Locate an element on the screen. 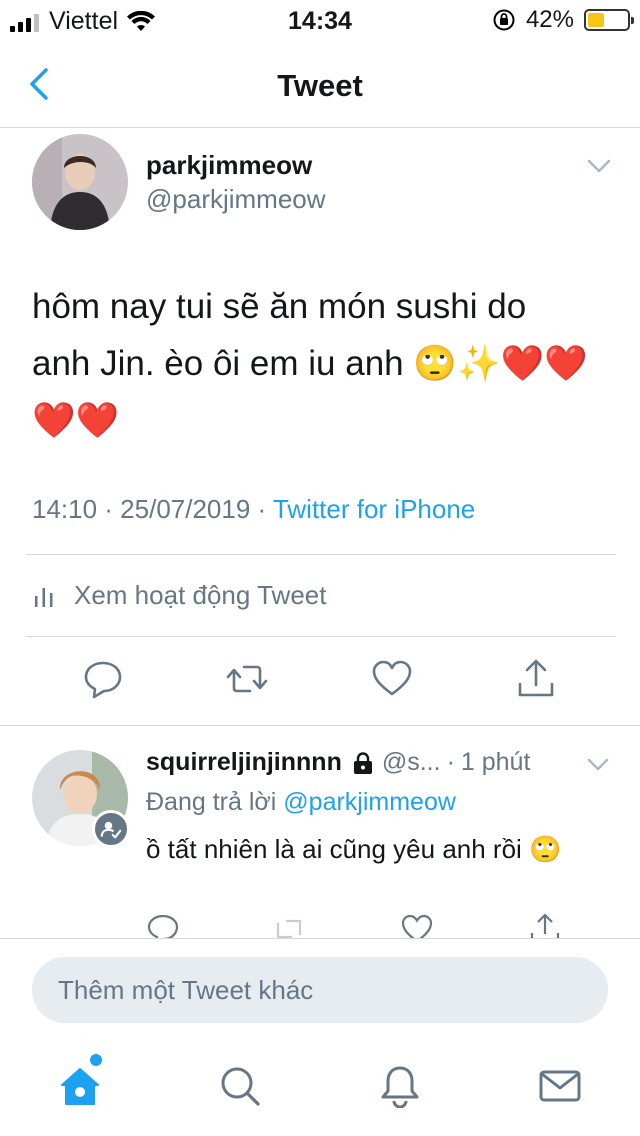 The width and height of the screenshot is (640, 1136). page-title: Tweet is located at coordinates (320, 85).